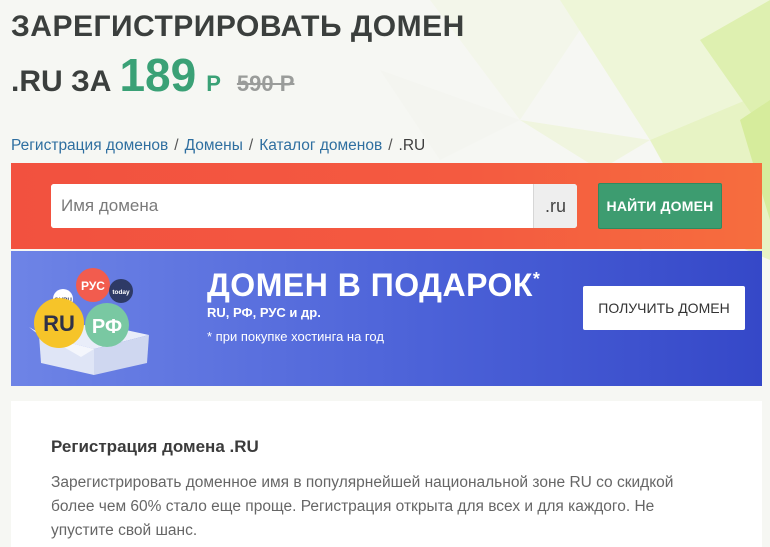  I want to click on domain-search-box: .ru, so click(314, 206).